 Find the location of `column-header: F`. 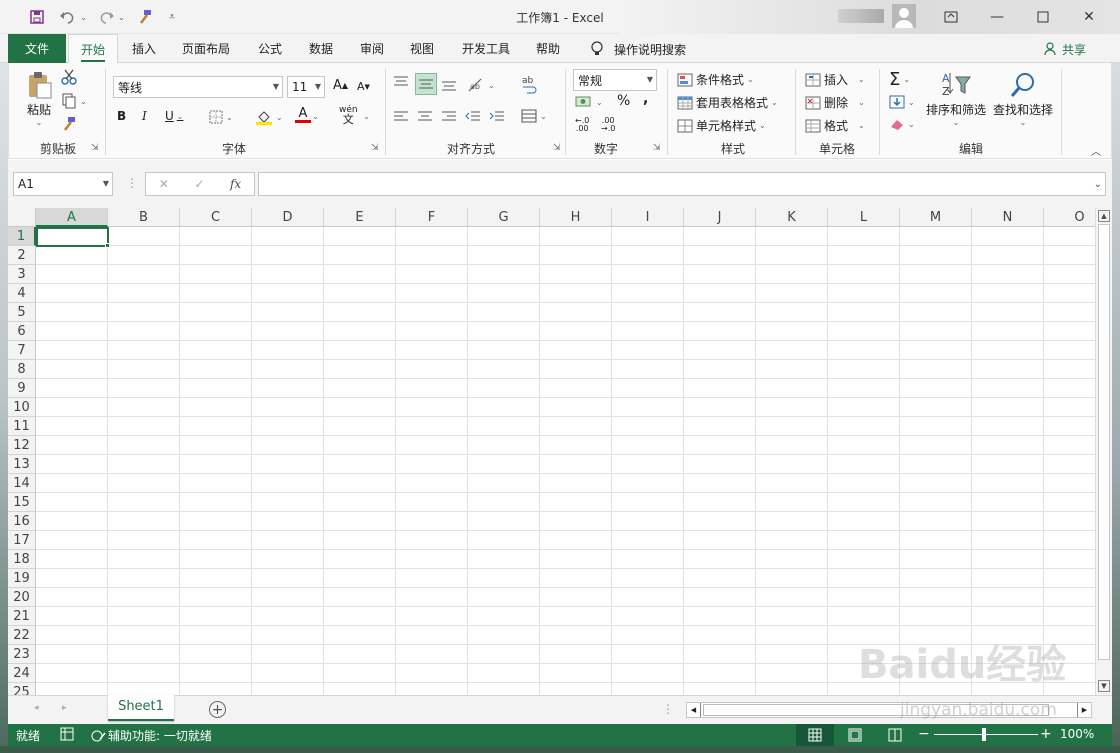

column-header: F is located at coordinates (432, 217).